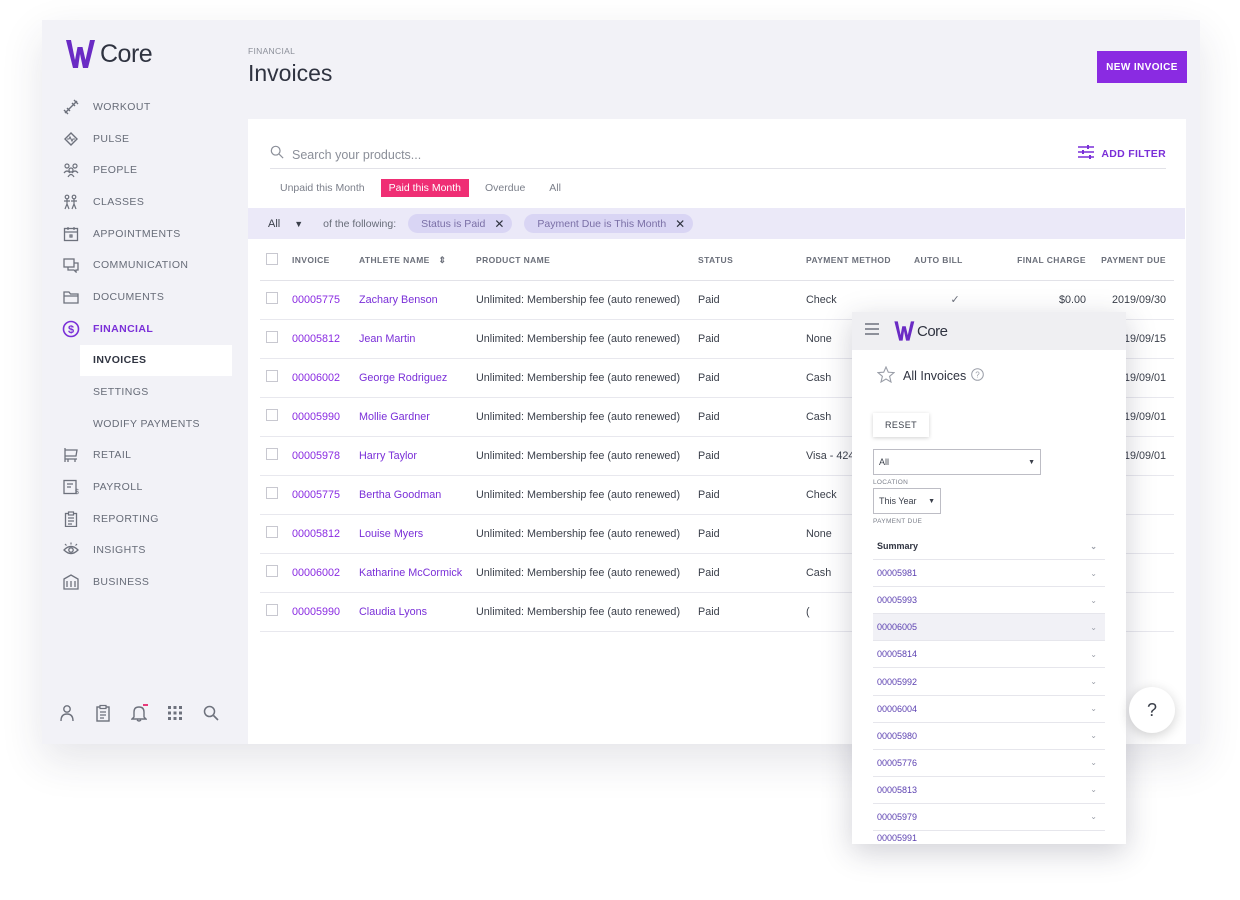 The width and height of the screenshot is (1240, 900). What do you see at coordinates (145, 392) in the screenshot?
I see `sidebar-subitem-settings: SETTINGS` at bounding box center [145, 392].